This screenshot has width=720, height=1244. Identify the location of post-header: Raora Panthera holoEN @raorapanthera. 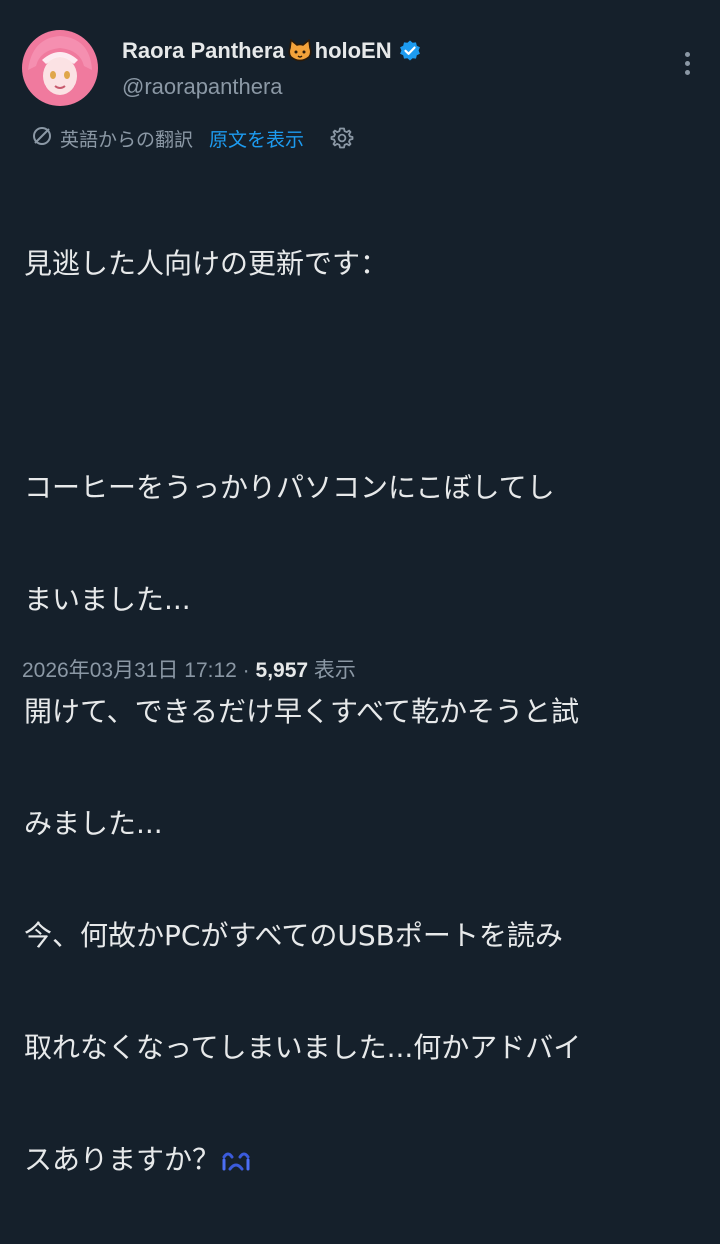
(360, 70).